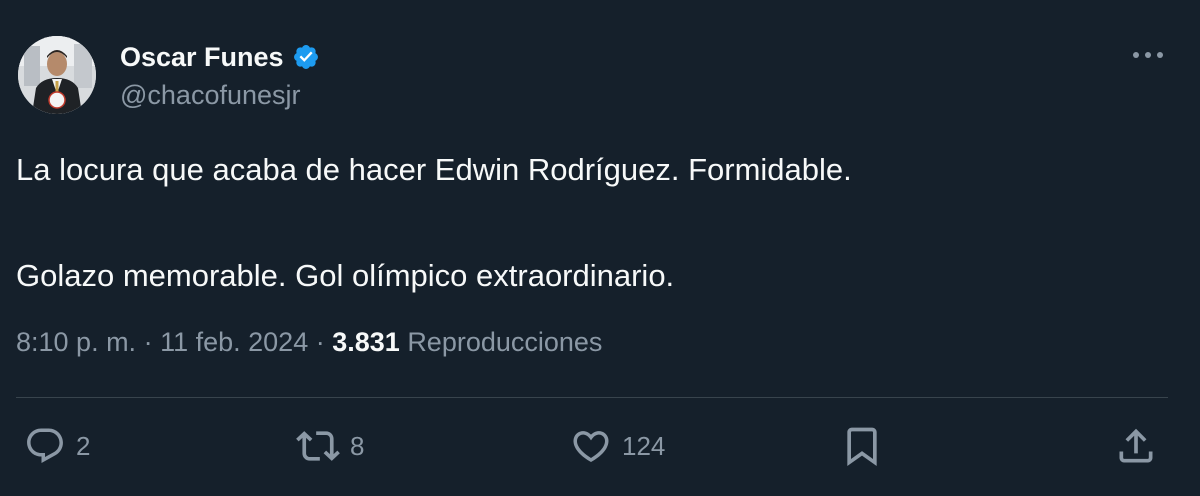 Image resolution: width=1200 pixels, height=496 pixels. What do you see at coordinates (76, 342) in the screenshot?
I see `tweet-time: 8:10 p. m.` at bounding box center [76, 342].